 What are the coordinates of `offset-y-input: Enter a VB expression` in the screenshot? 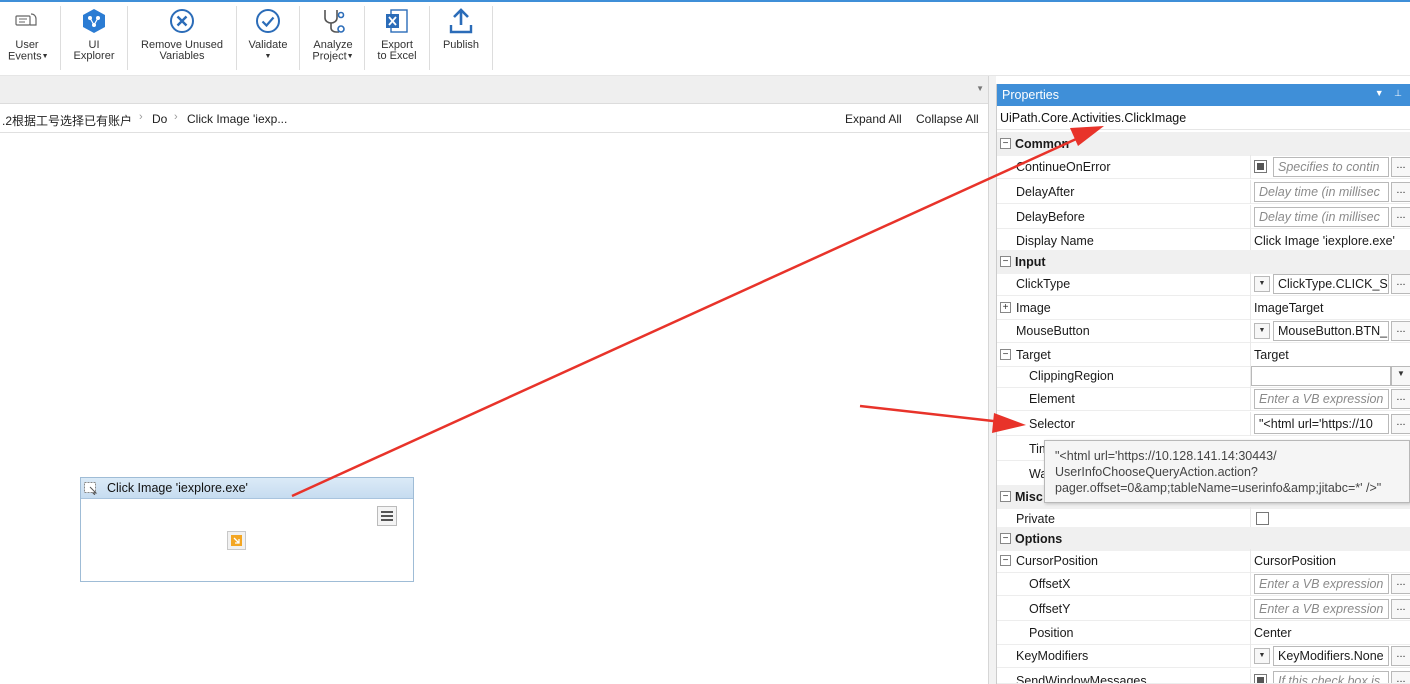 It's located at (1321, 609).